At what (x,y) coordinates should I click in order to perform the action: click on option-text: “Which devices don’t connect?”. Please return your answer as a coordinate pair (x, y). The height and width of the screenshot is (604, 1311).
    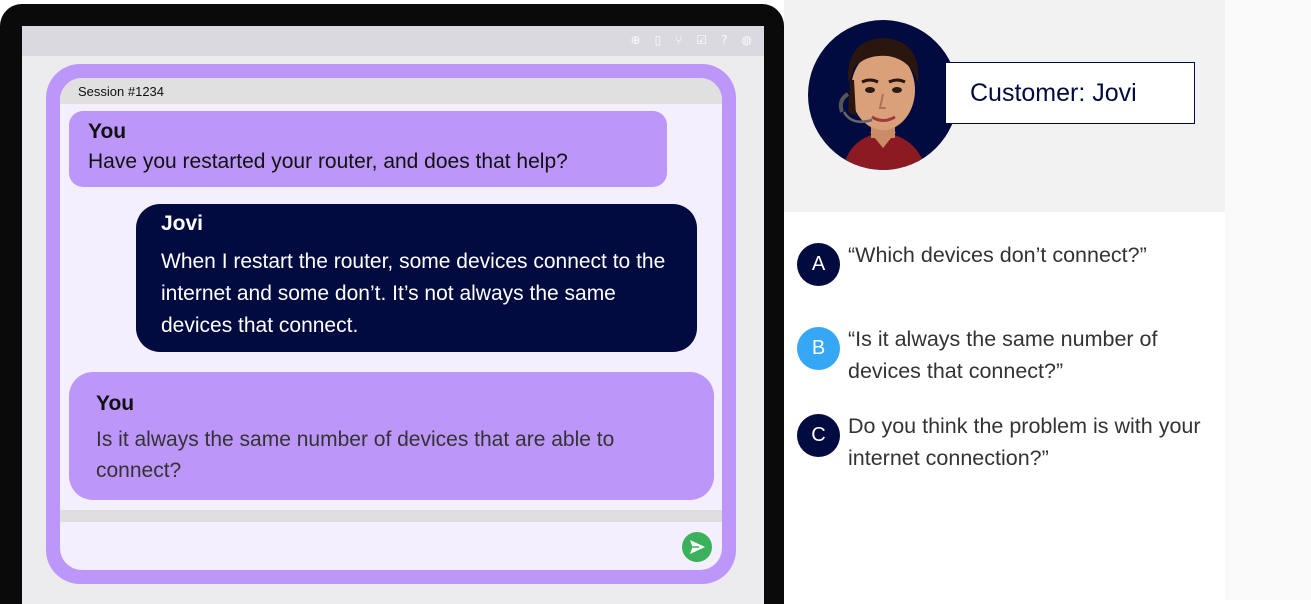
    Looking at the image, I should click on (997, 255).